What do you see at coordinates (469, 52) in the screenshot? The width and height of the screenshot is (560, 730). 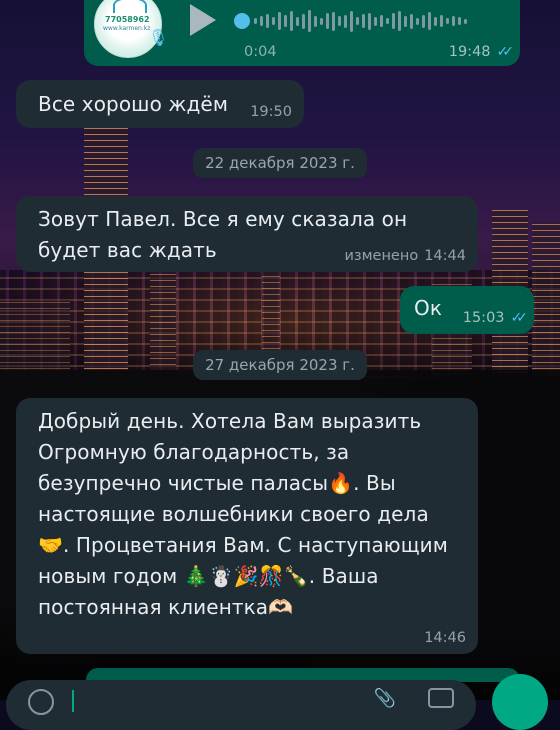 I see `message-time: 19:48` at bounding box center [469, 52].